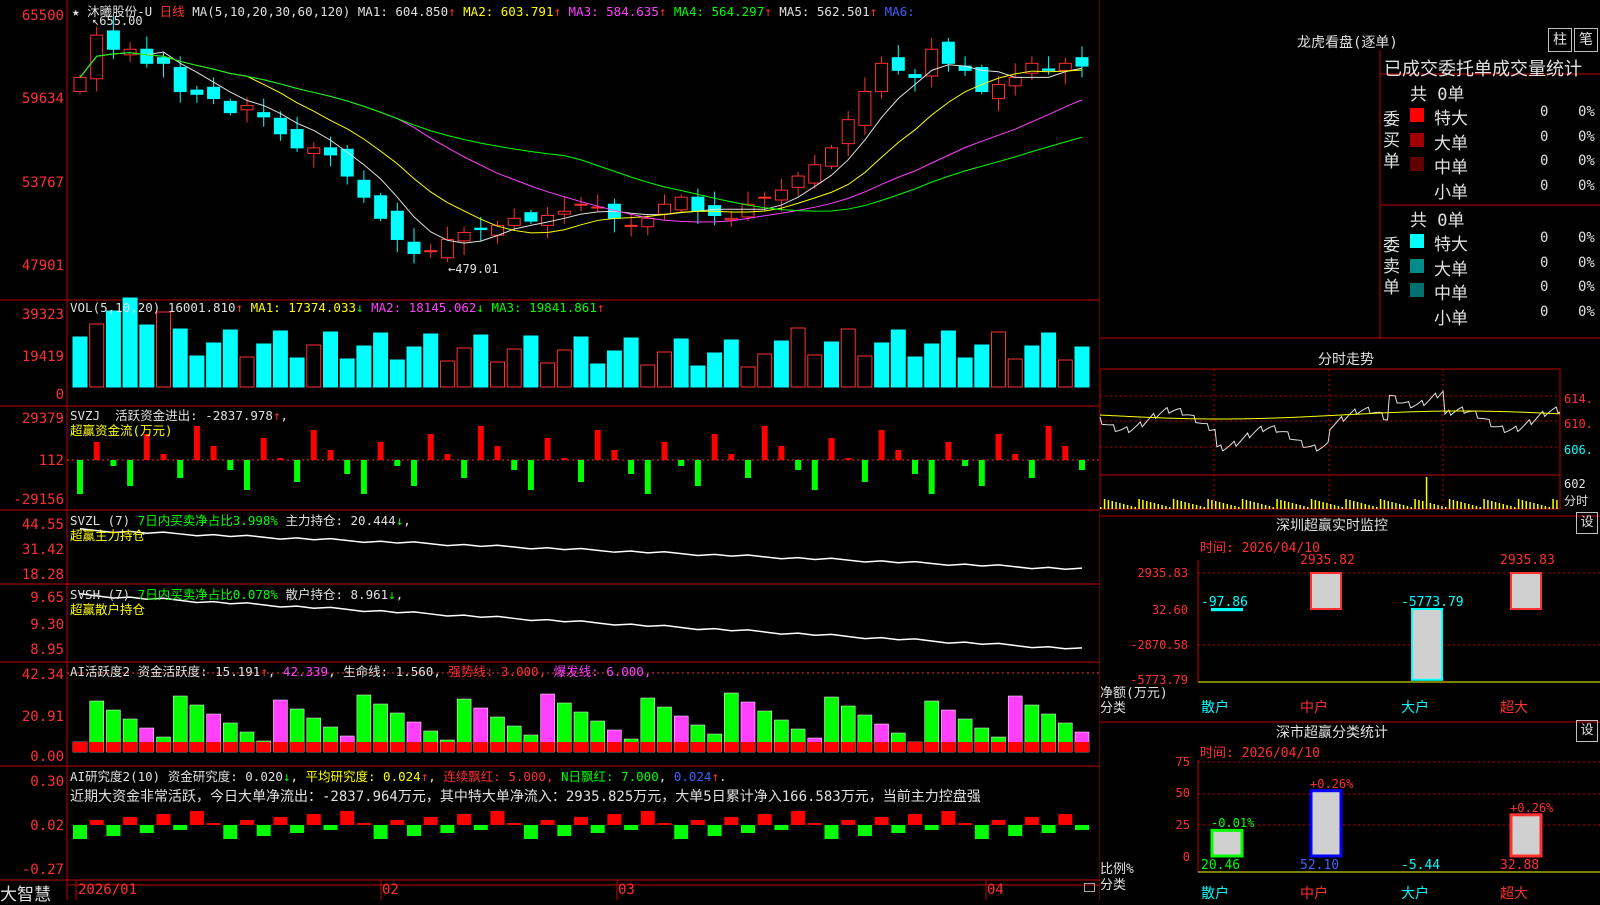  Describe the element at coordinates (1159, 645) in the screenshot. I see `rp3-tick: -2870.58` at that location.